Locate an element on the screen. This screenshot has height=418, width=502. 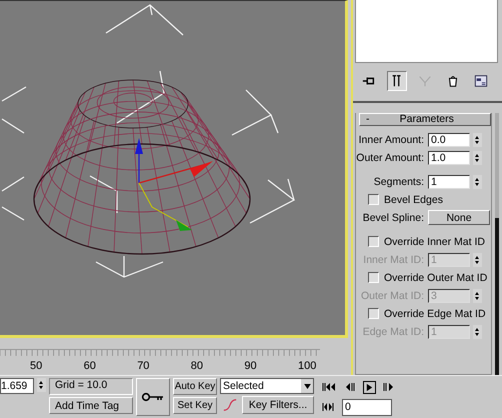
frame-number: 100 is located at coordinates (307, 366).